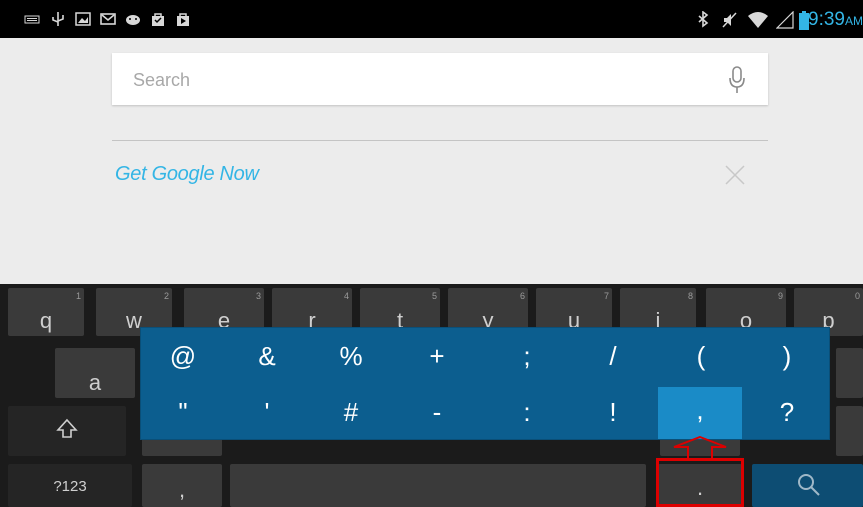 Image resolution: width=863 pixels, height=507 pixels. What do you see at coordinates (437, 412) in the screenshot?
I see `popup-key-minus: -` at bounding box center [437, 412].